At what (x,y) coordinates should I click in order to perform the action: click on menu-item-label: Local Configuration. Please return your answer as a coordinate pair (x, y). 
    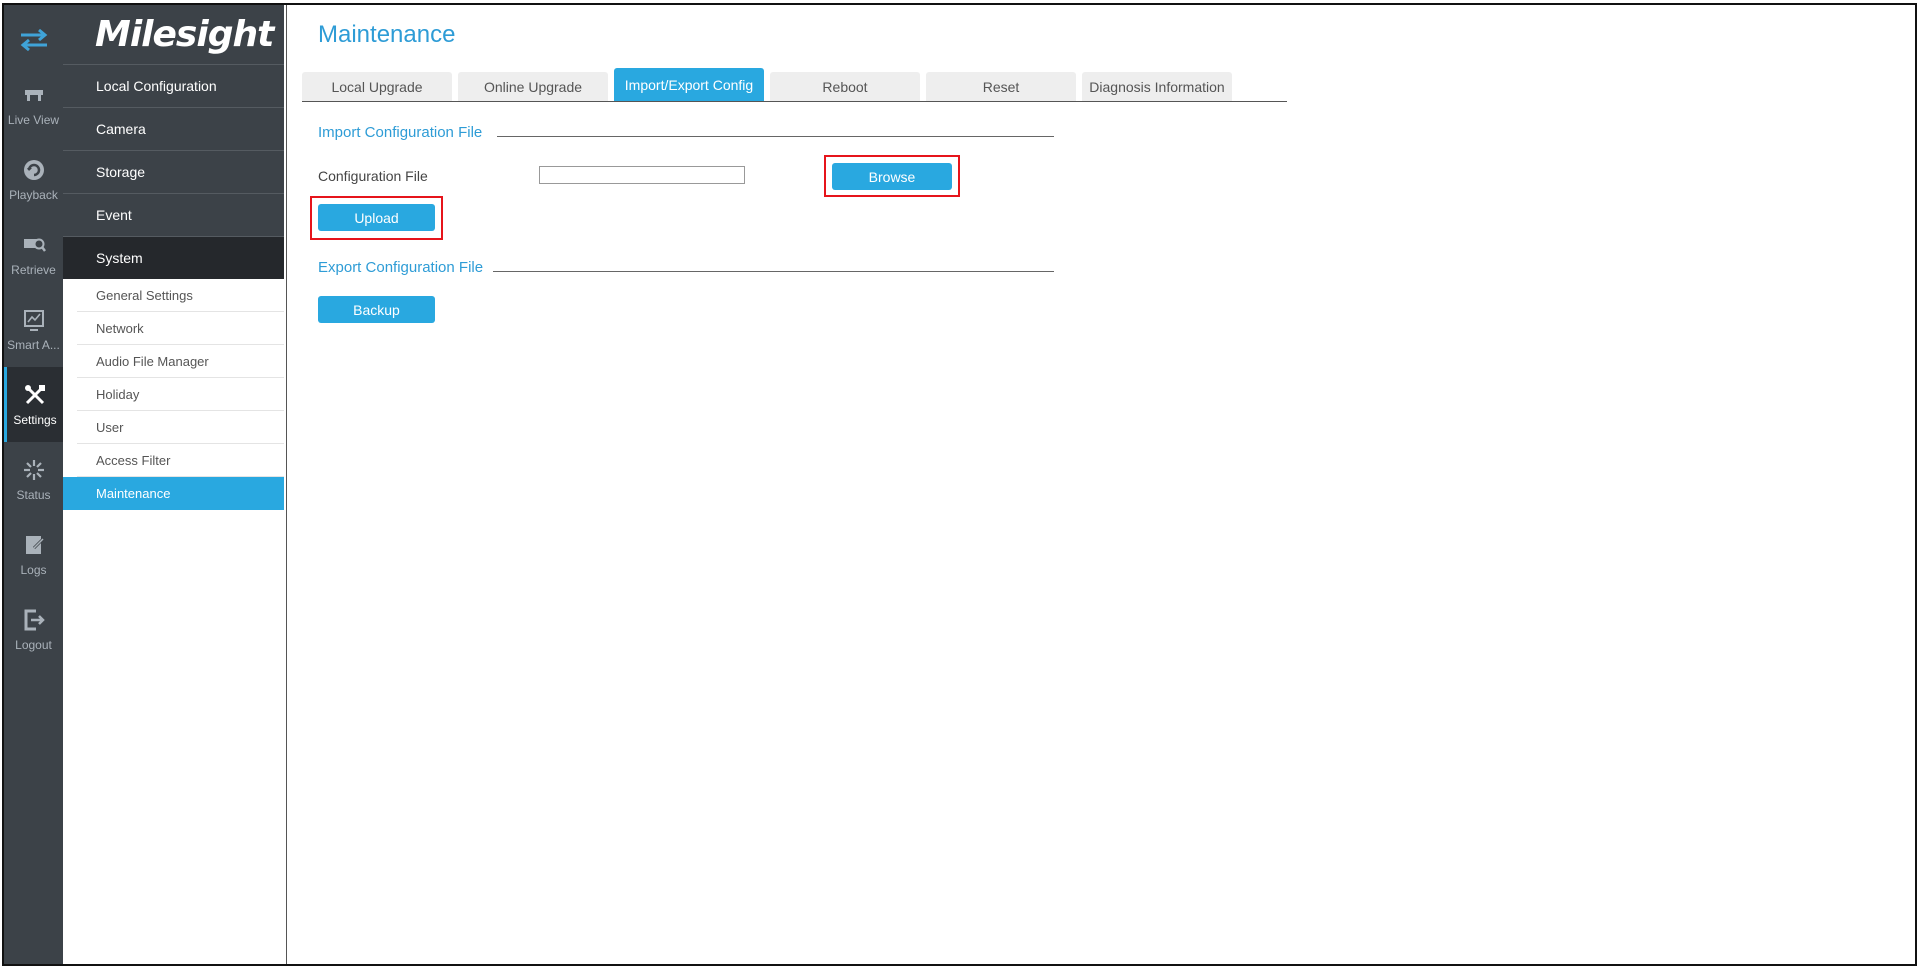
    Looking at the image, I should click on (156, 86).